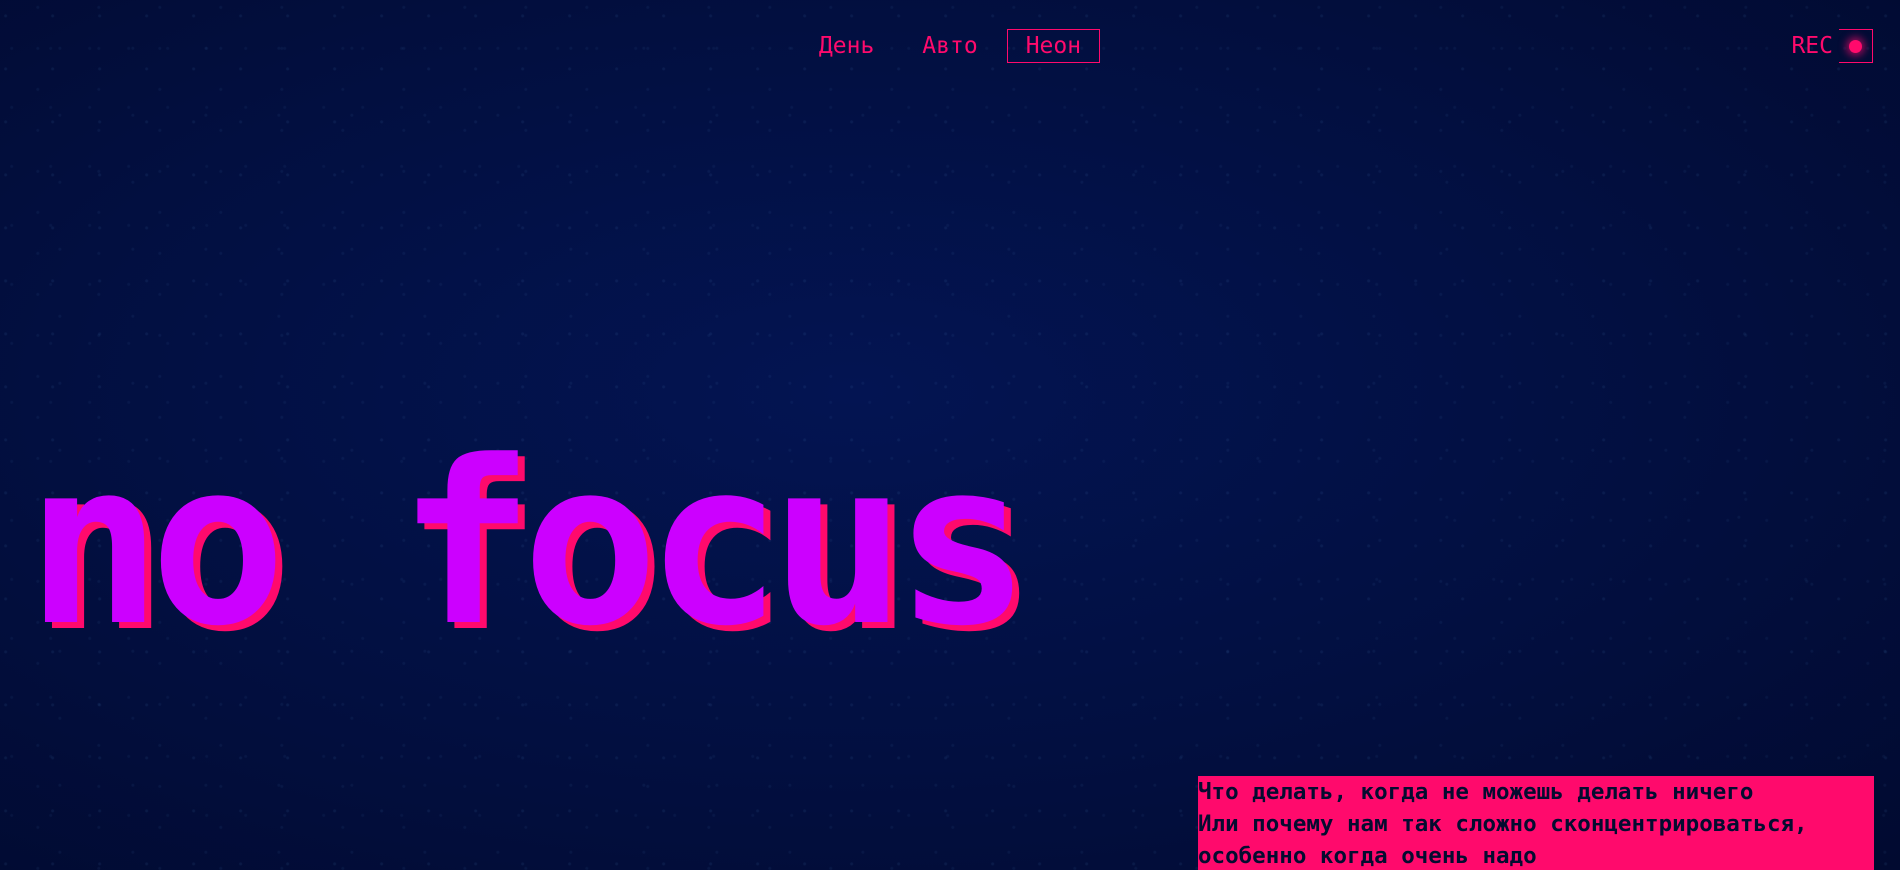  What do you see at coordinates (1367, 856) in the screenshot?
I see `subtitle-line: особенно когда очень надо` at bounding box center [1367, 856].